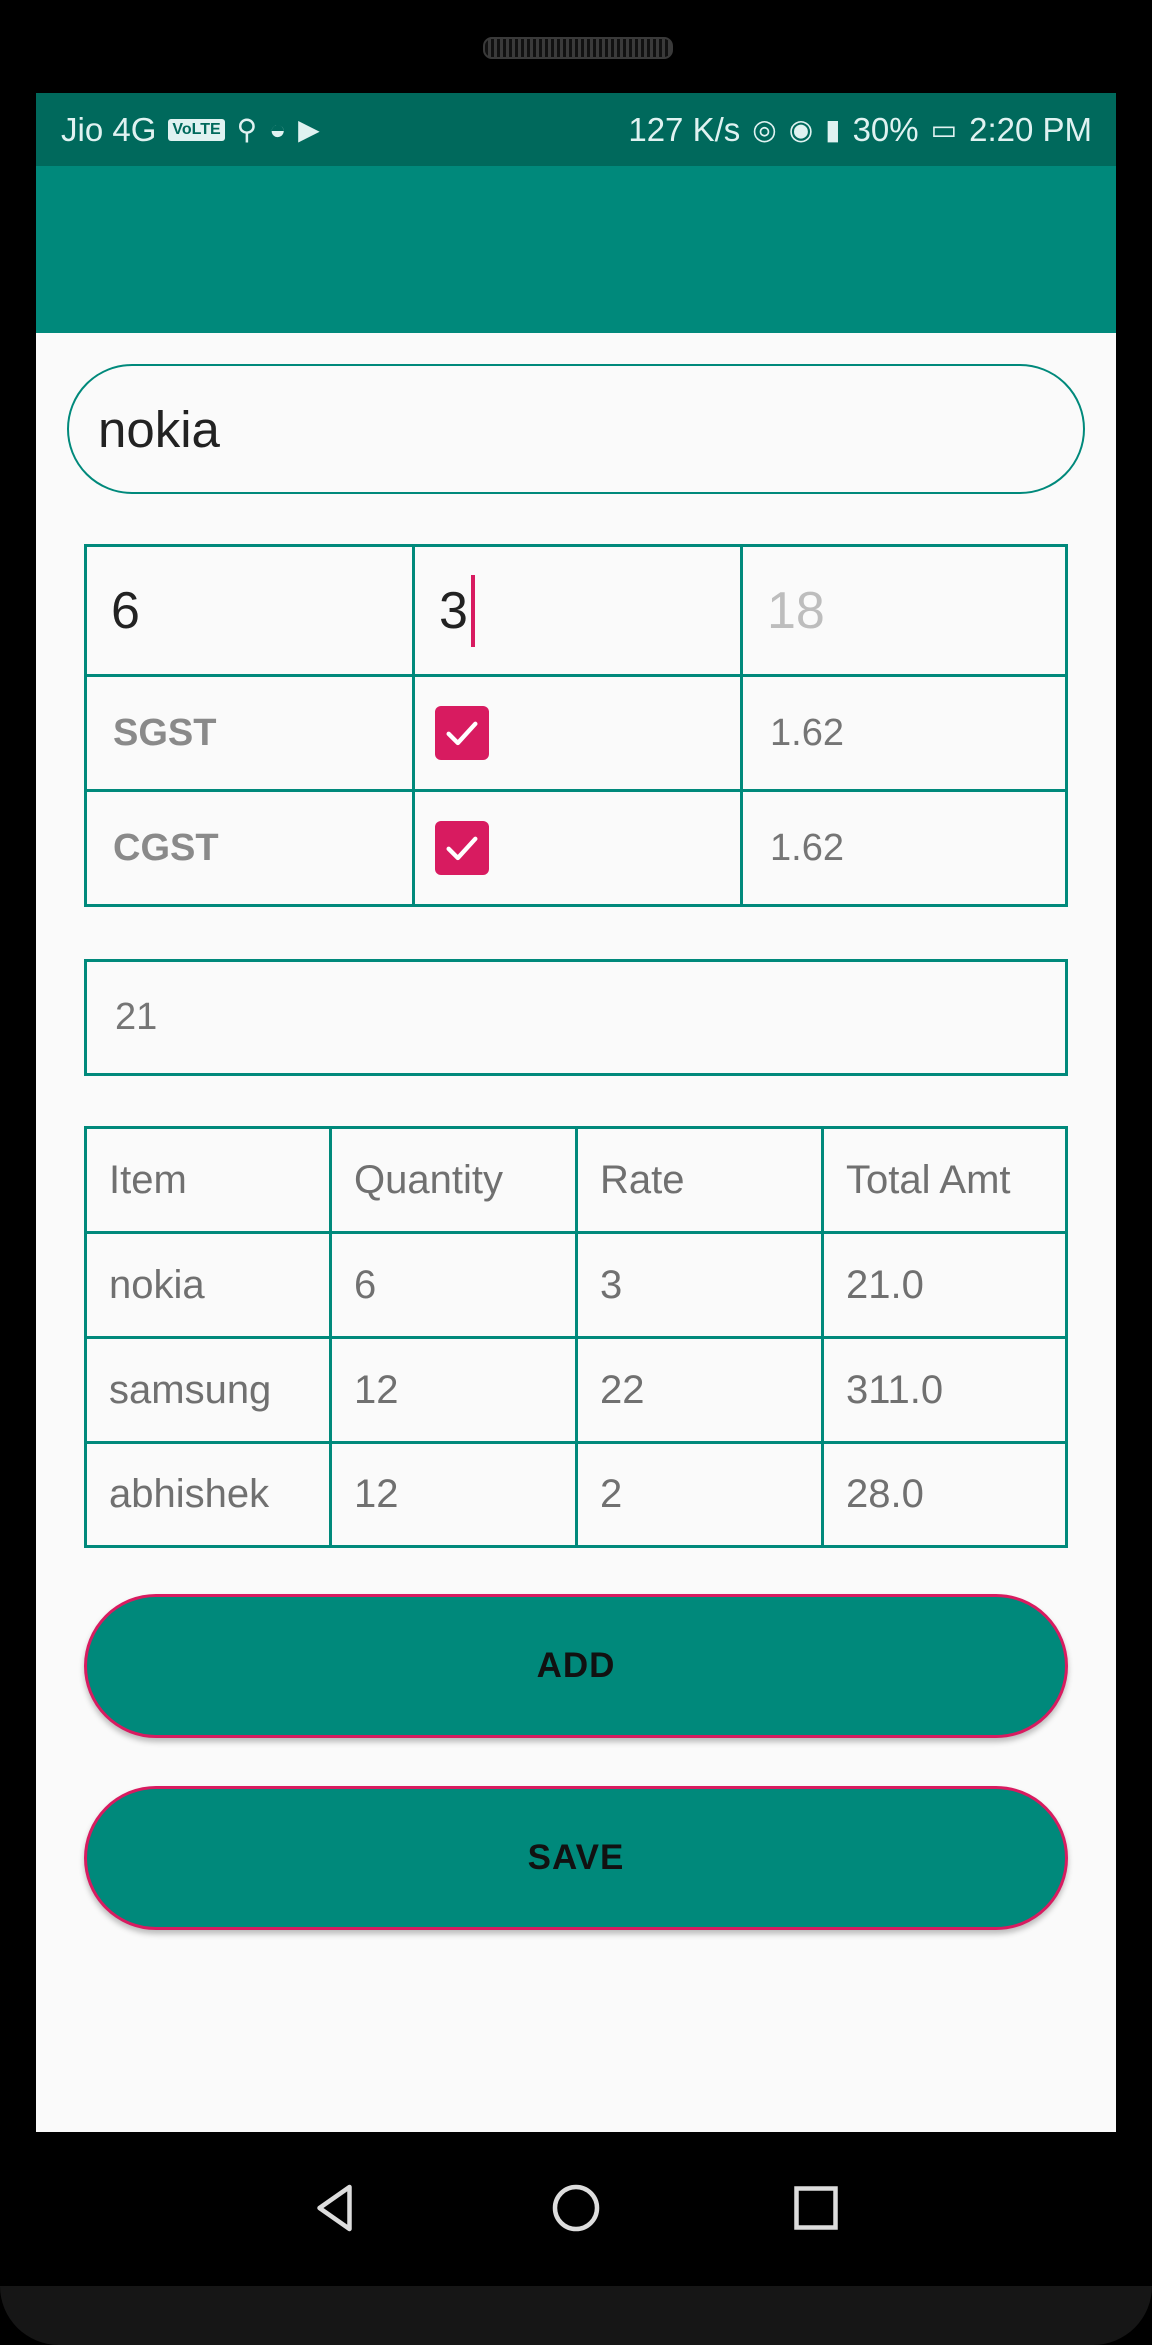  I want to click on sgst-value: 1.62, so click(807, 732).